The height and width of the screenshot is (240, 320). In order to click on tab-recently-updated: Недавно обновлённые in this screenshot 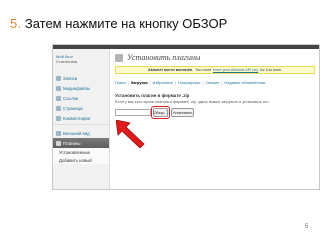, I will do `click(244, 82)`.